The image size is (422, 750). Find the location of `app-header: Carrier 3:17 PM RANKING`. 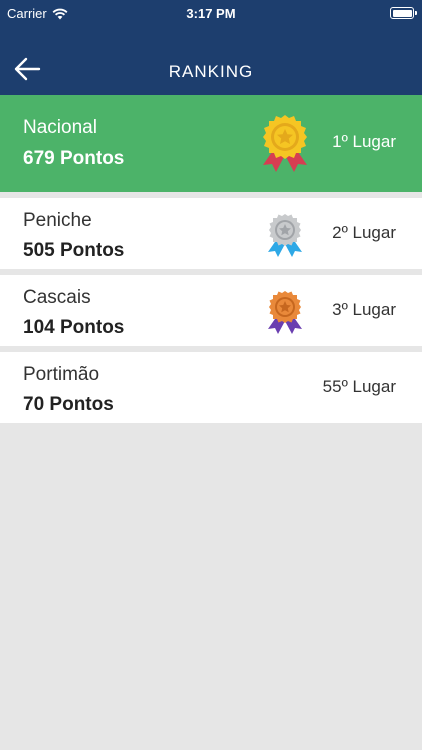

app-header: Carrier 3:17 PM RANKING is located at coordinates (211, 47).